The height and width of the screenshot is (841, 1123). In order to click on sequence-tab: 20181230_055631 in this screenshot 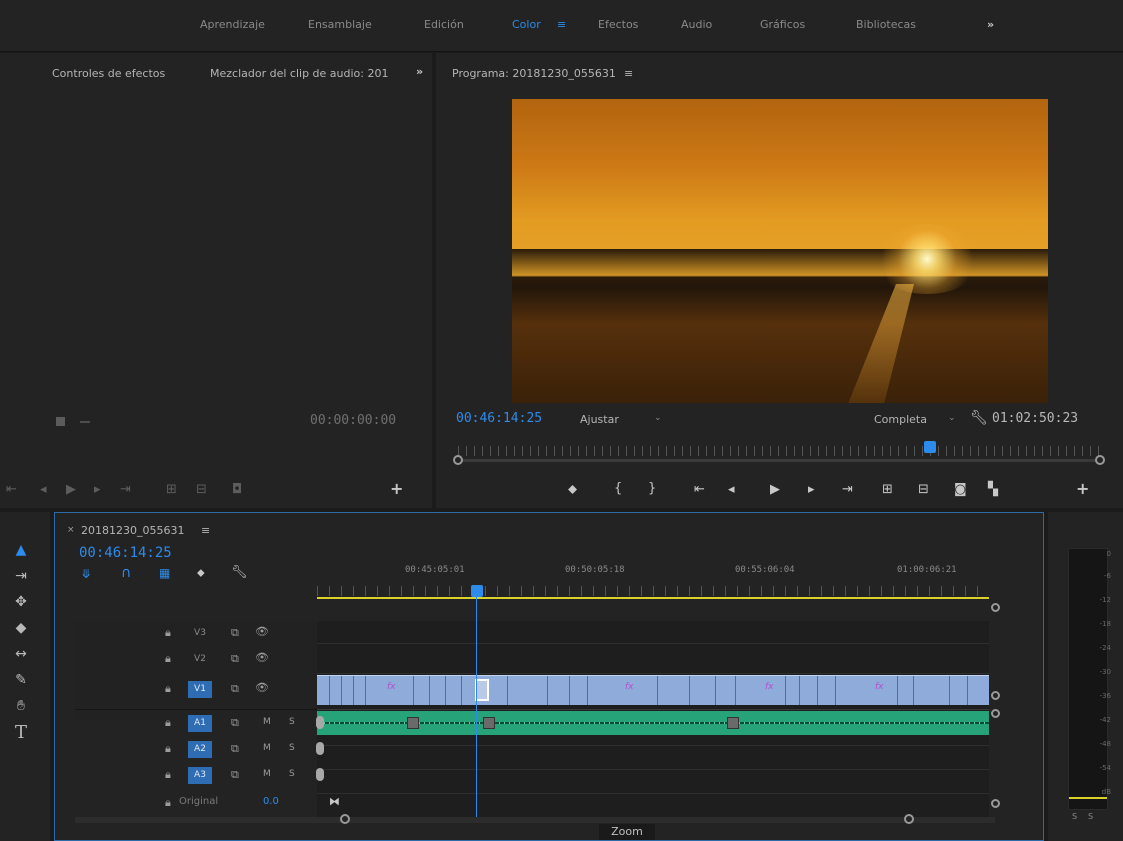, I will do `click(132, 530)`.